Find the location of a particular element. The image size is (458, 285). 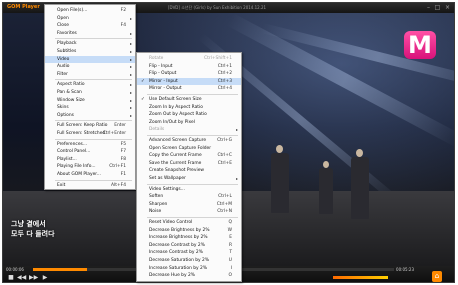

menu-item-about-gom-player: About GOM Player... F1 is located at coordinates (90, 174).